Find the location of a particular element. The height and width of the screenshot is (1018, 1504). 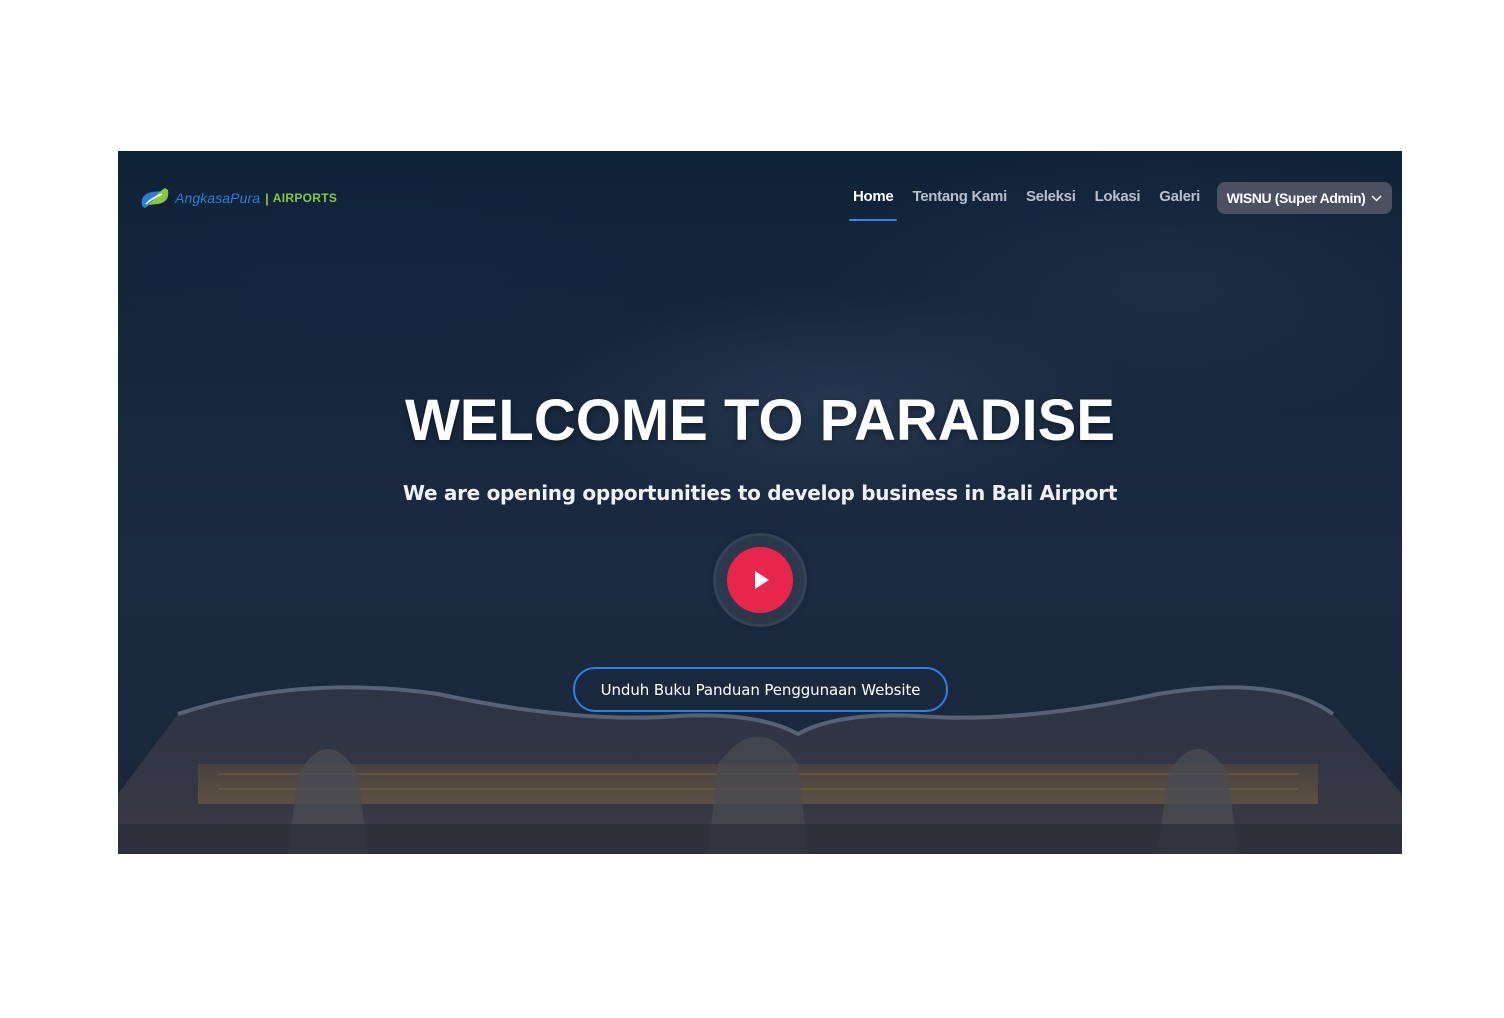

user-menu-button: WISNU (Super Admin) is located at coordinates (1304, 198).